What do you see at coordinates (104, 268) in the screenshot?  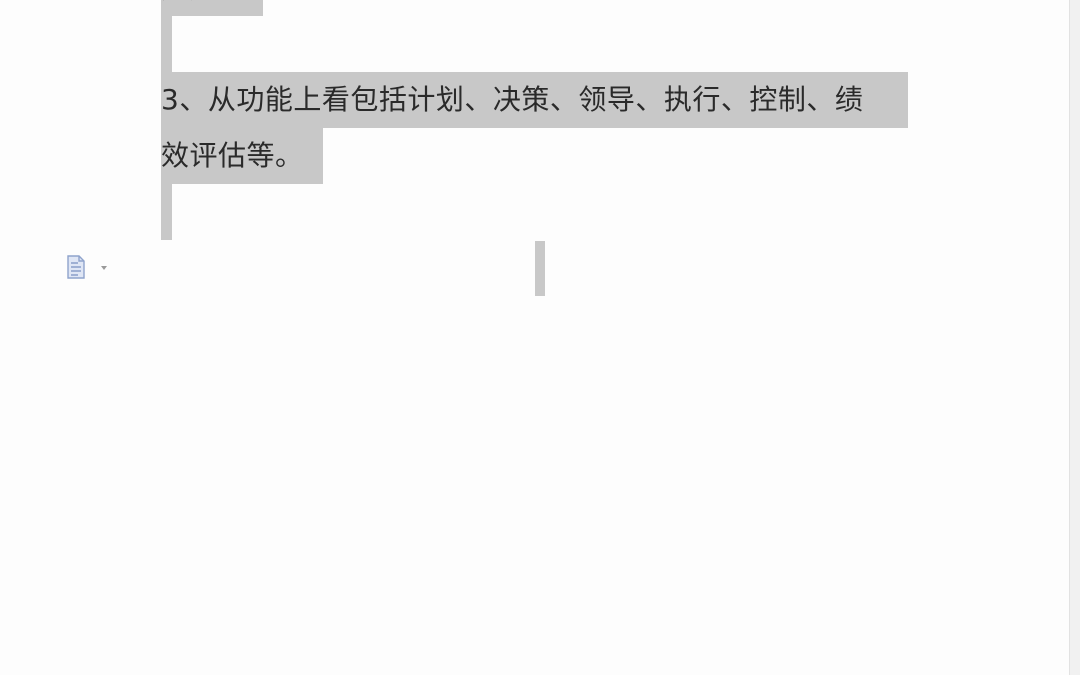 I see `chevron-down-icon` at bounding box center [104, 268].